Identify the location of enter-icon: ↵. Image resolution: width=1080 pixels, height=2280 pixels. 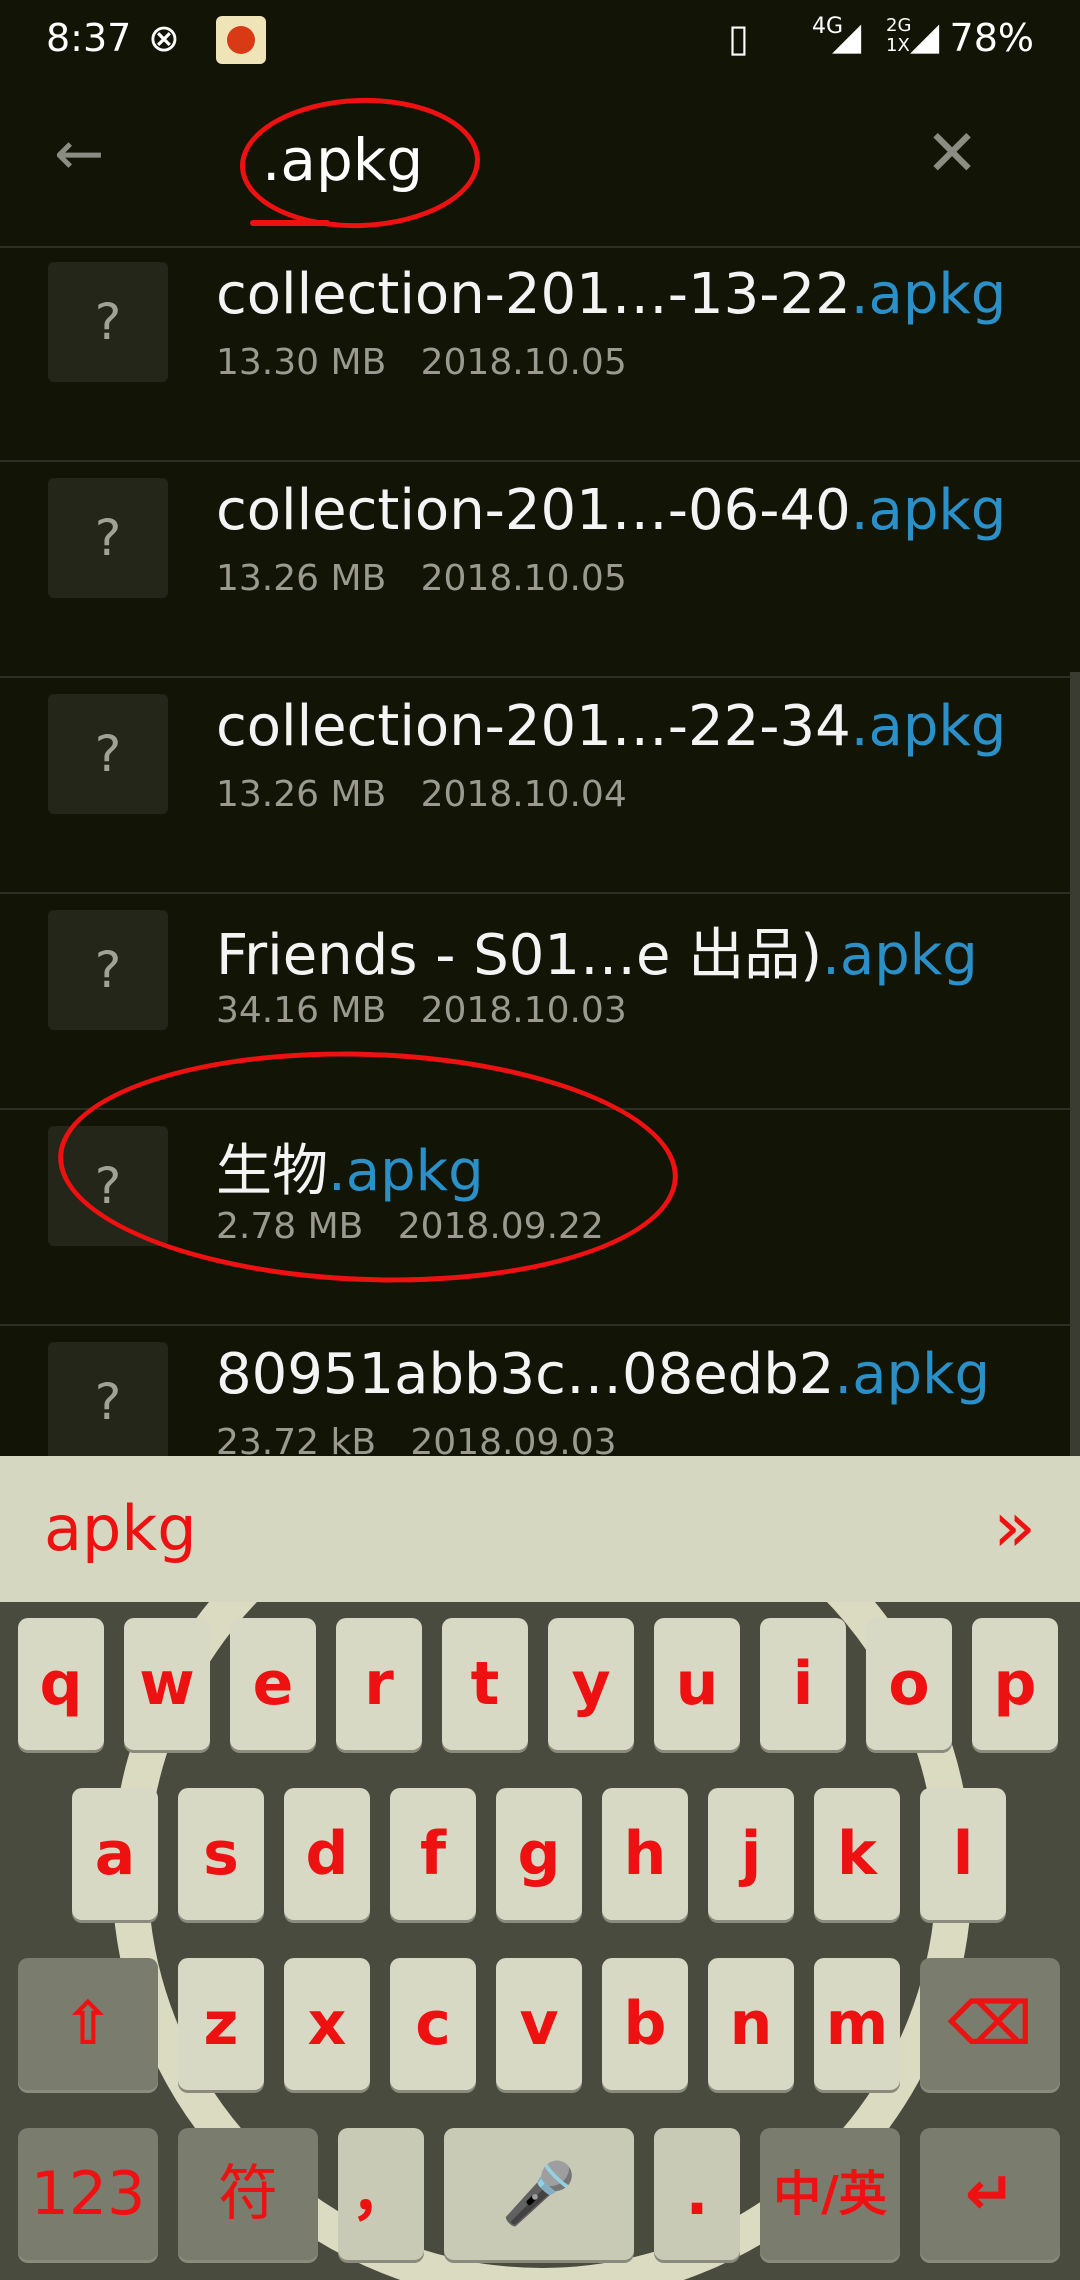
(990, 2194).